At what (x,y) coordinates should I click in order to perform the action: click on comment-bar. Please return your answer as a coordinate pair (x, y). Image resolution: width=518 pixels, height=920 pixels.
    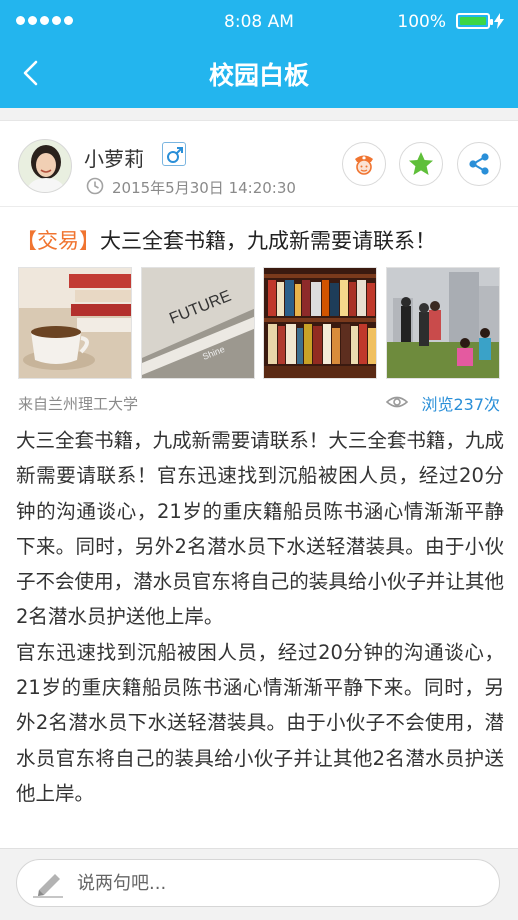
    Looking at the image, I should click on (259, 884).